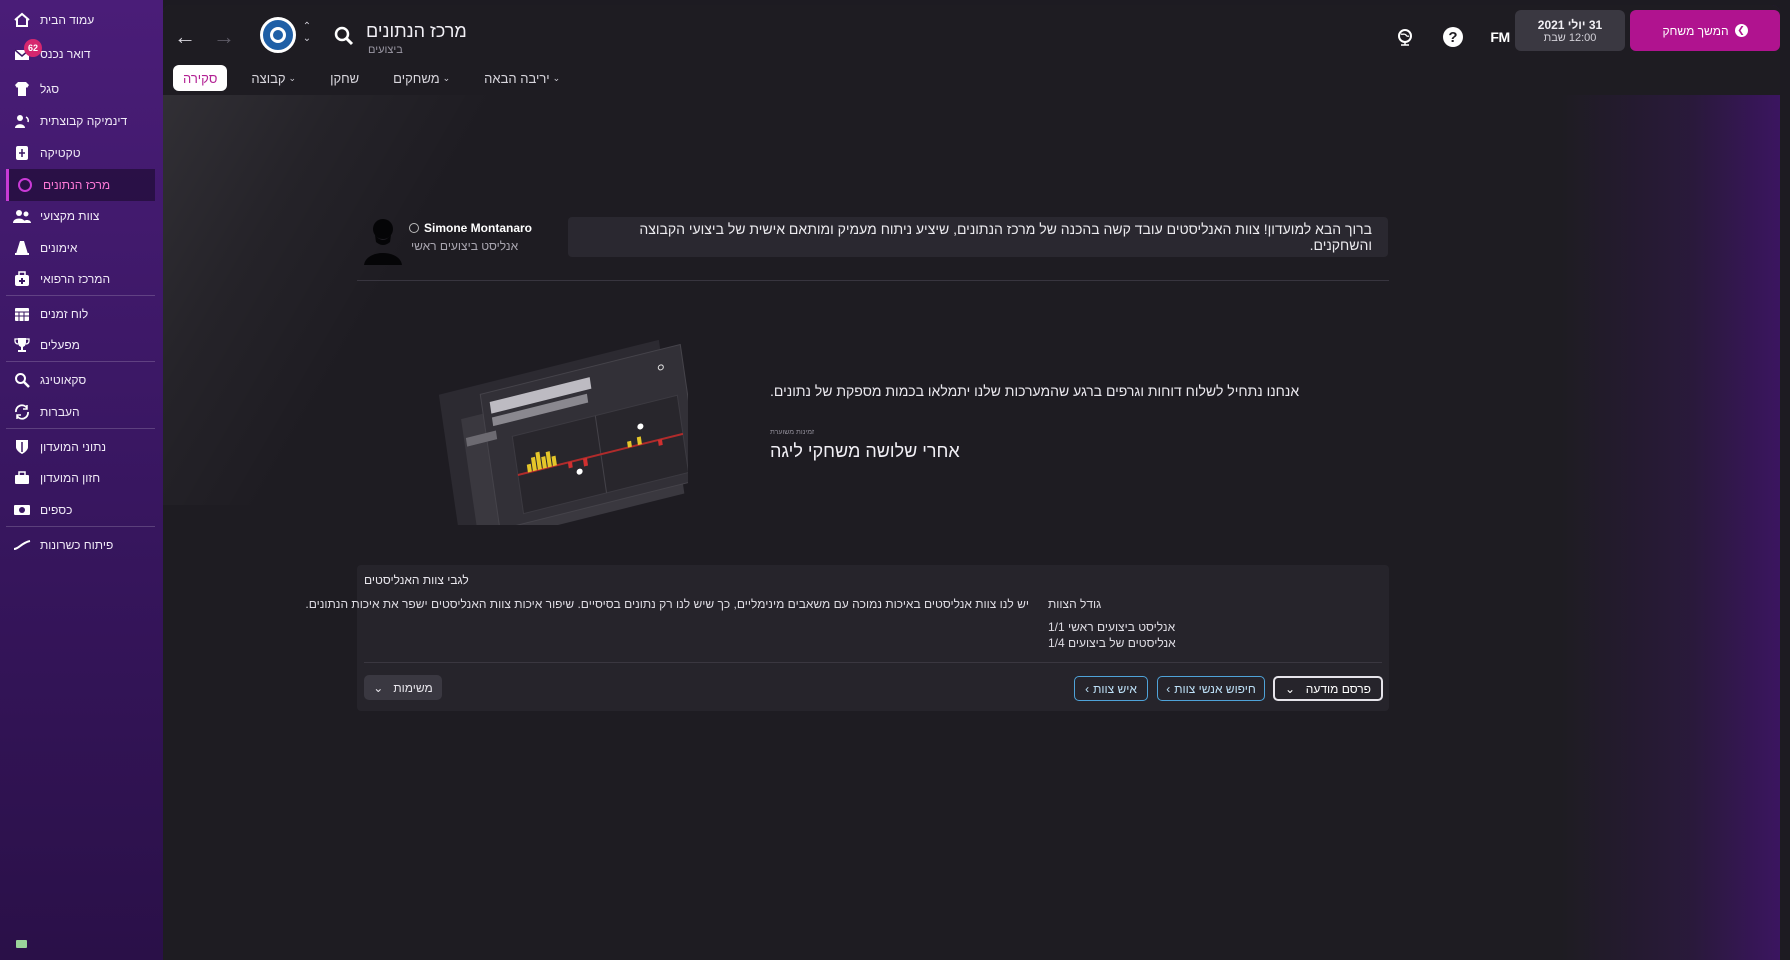 The height and width of the screenshot is (960, 1790). What do you see at coordinates (307, 36) in the screenshot?
I see `club-switch-chevrons-icon: ⌃ ⌄` at bounding box center [307, 36].